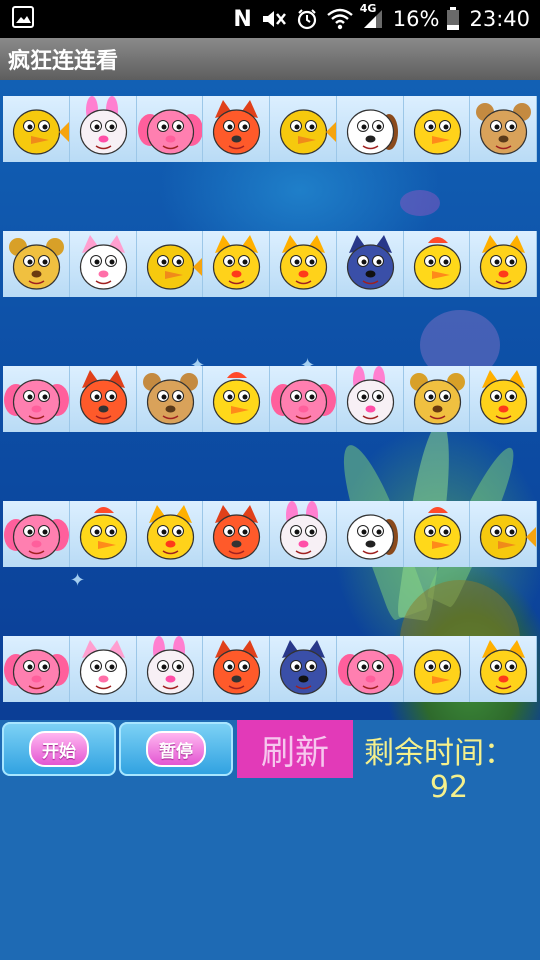  I want to click on background-fish, so click(420, 203).